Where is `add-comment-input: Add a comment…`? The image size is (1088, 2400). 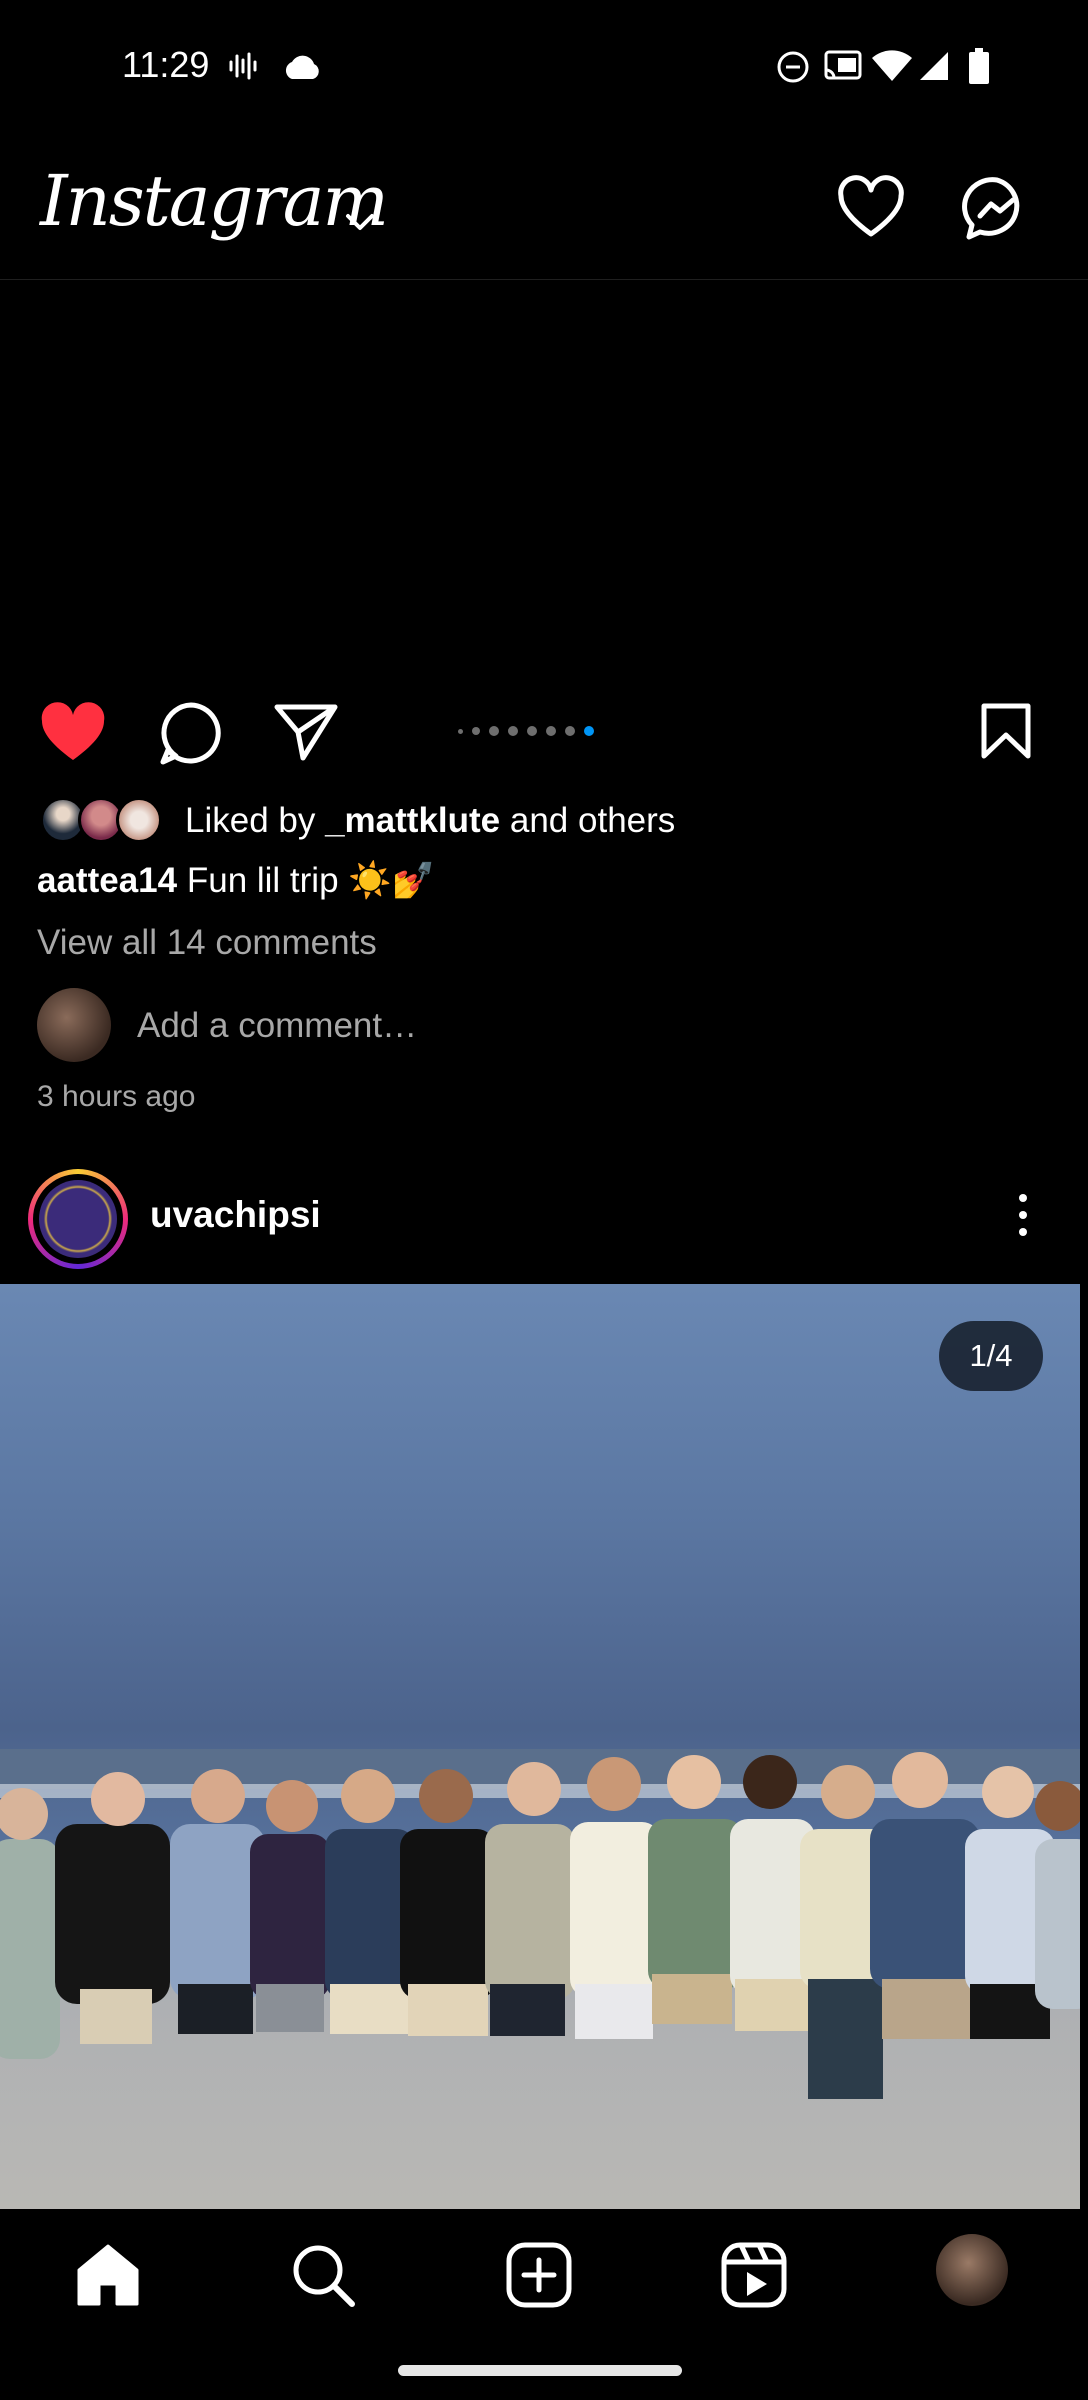
add-comment-input: Add a comment… is located at coordinates (277, 1026).